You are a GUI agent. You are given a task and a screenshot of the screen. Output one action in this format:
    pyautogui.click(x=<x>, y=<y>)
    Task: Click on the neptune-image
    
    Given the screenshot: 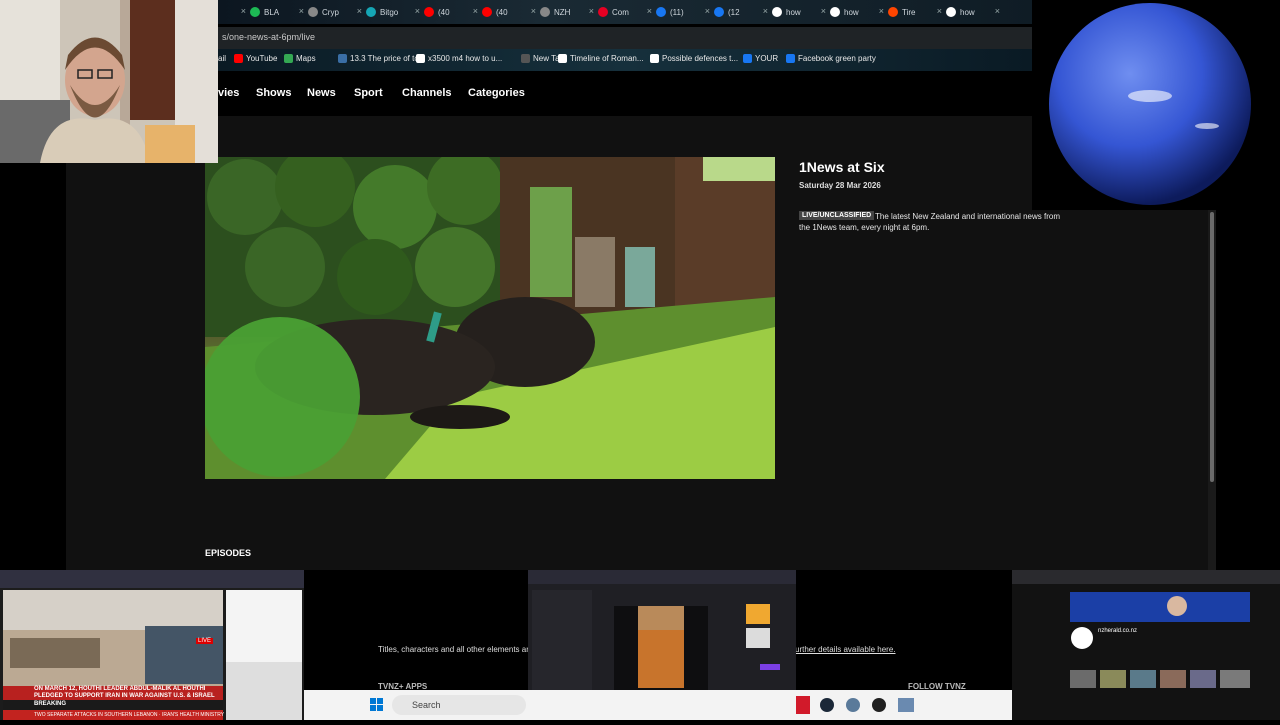 What is the action you would take?
    pyautogui.click(x=1150, y=104)
    